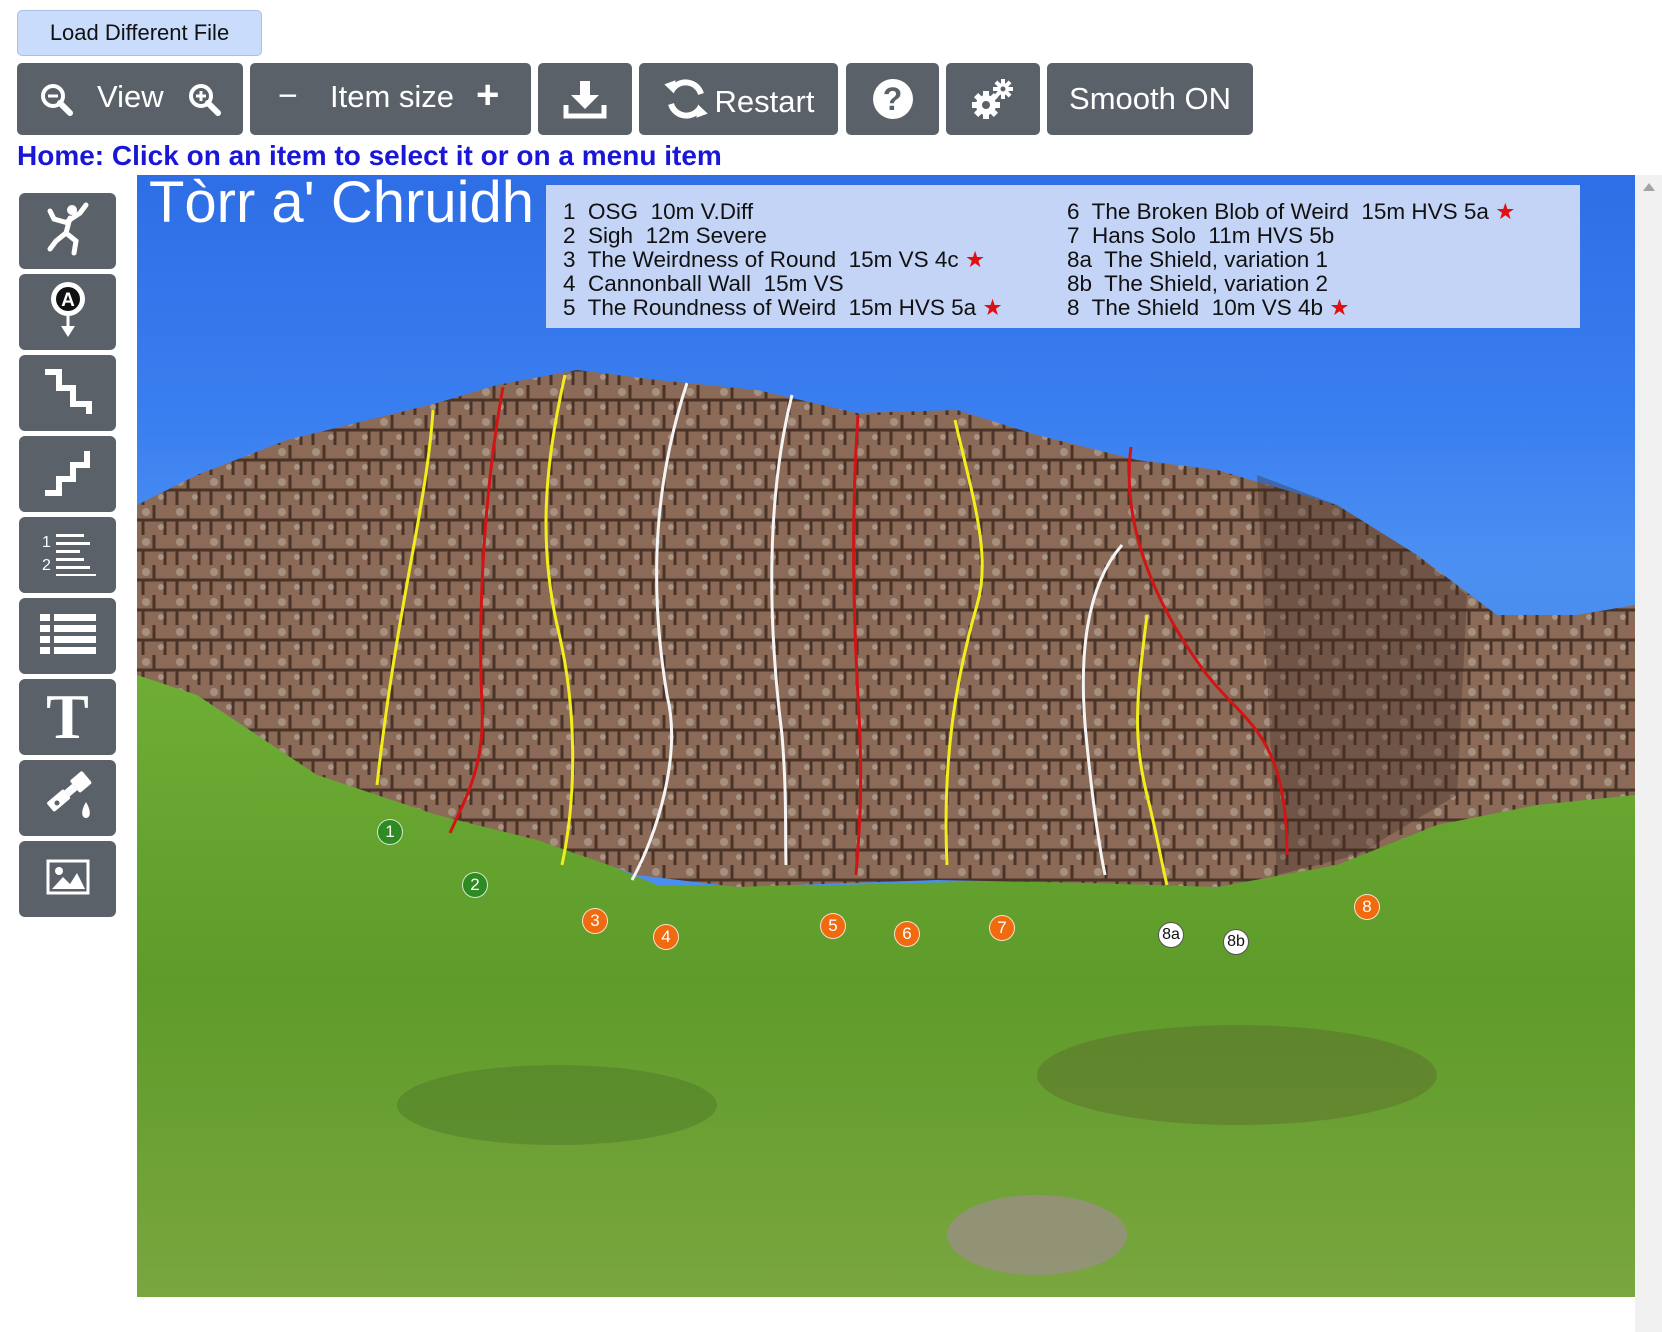 This screenshot has height=1332, width=1662. Describe the element at coordinates (1648, 753) in the screenshot. I see `vertical-scrollbar` at that location.